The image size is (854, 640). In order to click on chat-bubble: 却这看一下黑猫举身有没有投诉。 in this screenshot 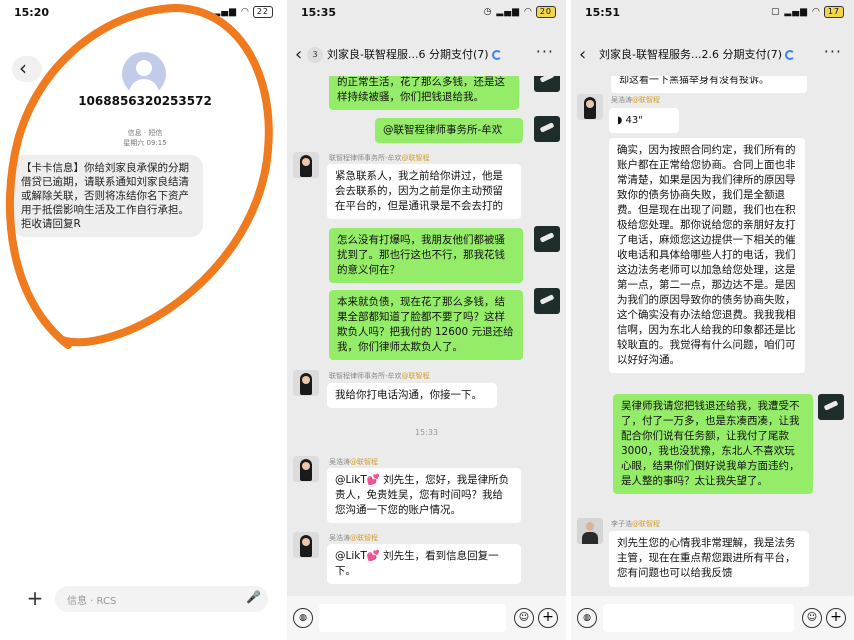, I will do `click(709, 84)`.